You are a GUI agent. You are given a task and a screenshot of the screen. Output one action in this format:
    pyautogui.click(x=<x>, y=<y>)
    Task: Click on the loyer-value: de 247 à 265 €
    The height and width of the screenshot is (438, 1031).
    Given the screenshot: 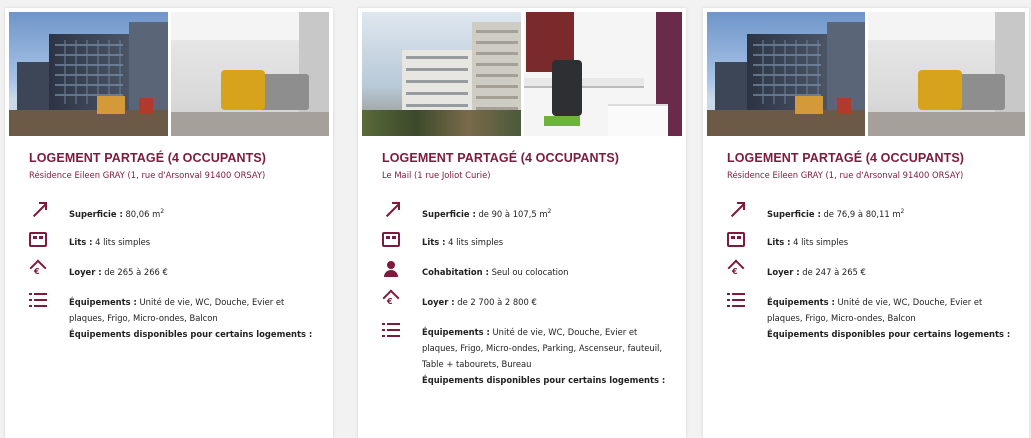 What is the action you would take?
    pyautogui.click(x=834, y=272)
    